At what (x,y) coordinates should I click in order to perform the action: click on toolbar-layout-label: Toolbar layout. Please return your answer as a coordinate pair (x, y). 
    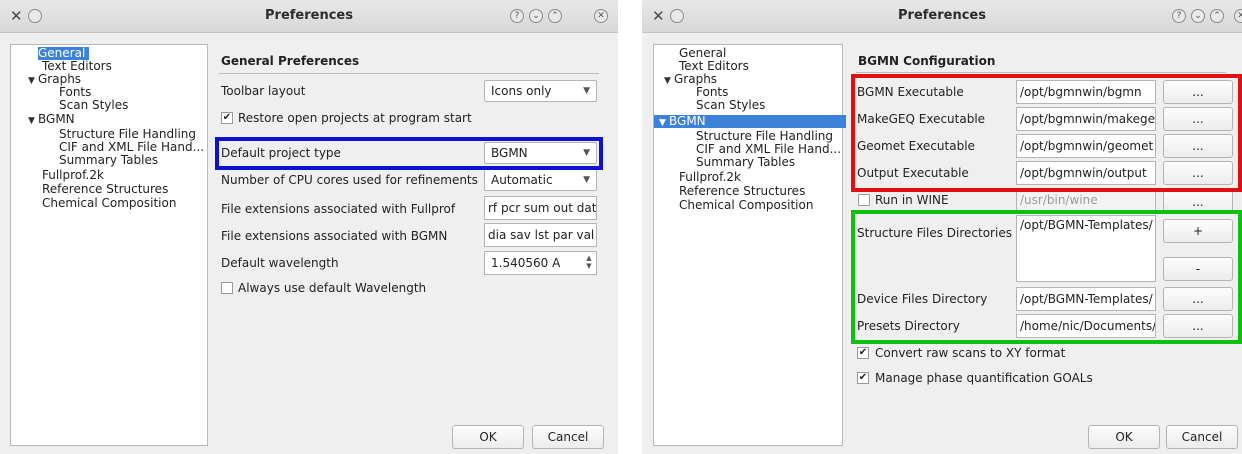
    Looking at the image, I should click on (263, 91).